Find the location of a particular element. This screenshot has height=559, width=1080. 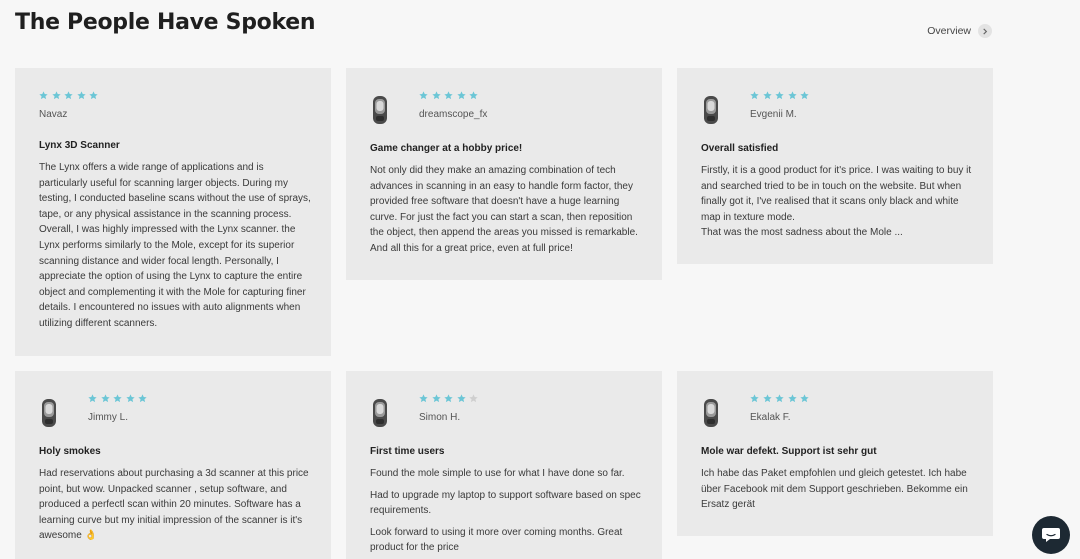

reviewer-name: Simon H. is located at coordinates (440, 417).